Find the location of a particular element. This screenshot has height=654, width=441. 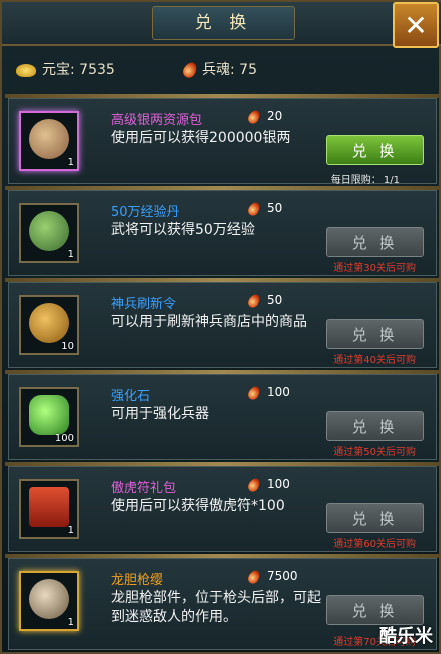

gold-ingot-icon is located at coordinates (26, 70).